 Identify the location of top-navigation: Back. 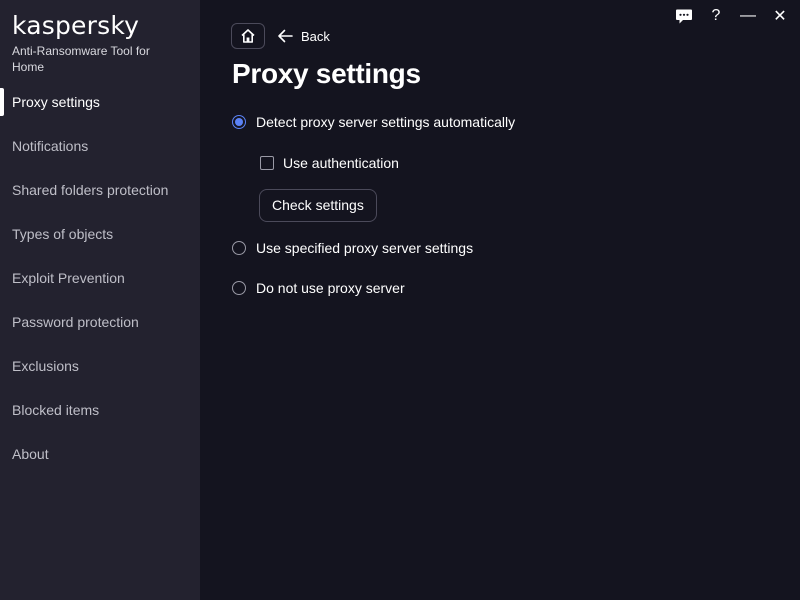
(280, 36).